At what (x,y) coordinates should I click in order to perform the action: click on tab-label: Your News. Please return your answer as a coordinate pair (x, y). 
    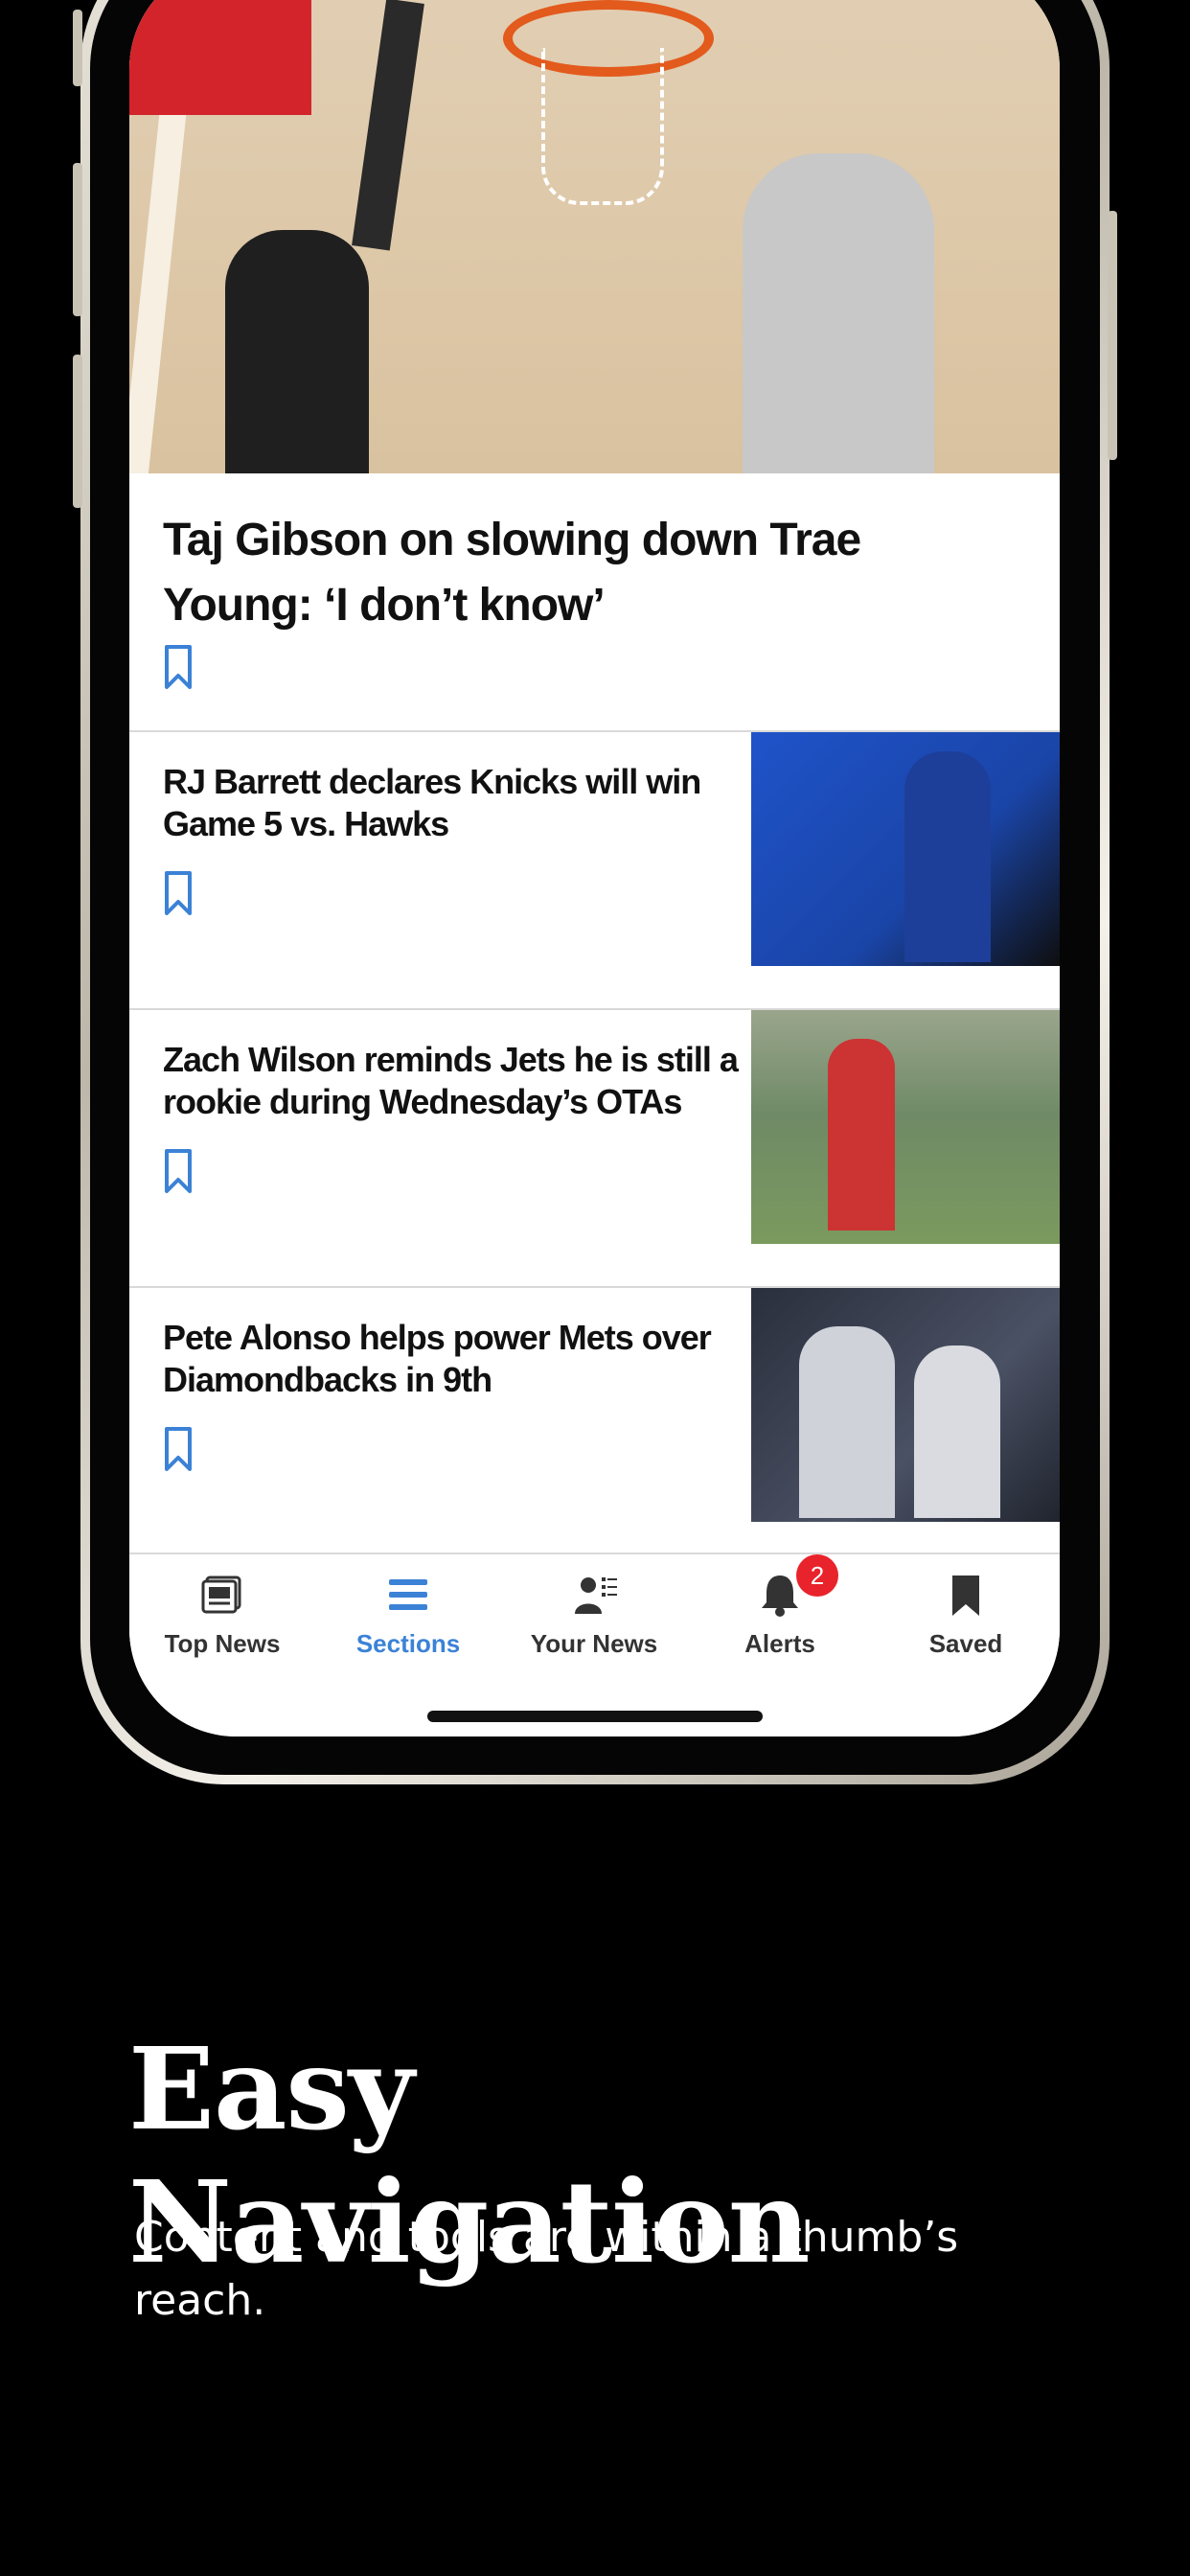
    Looking at the image, I should click on (594, 1644).